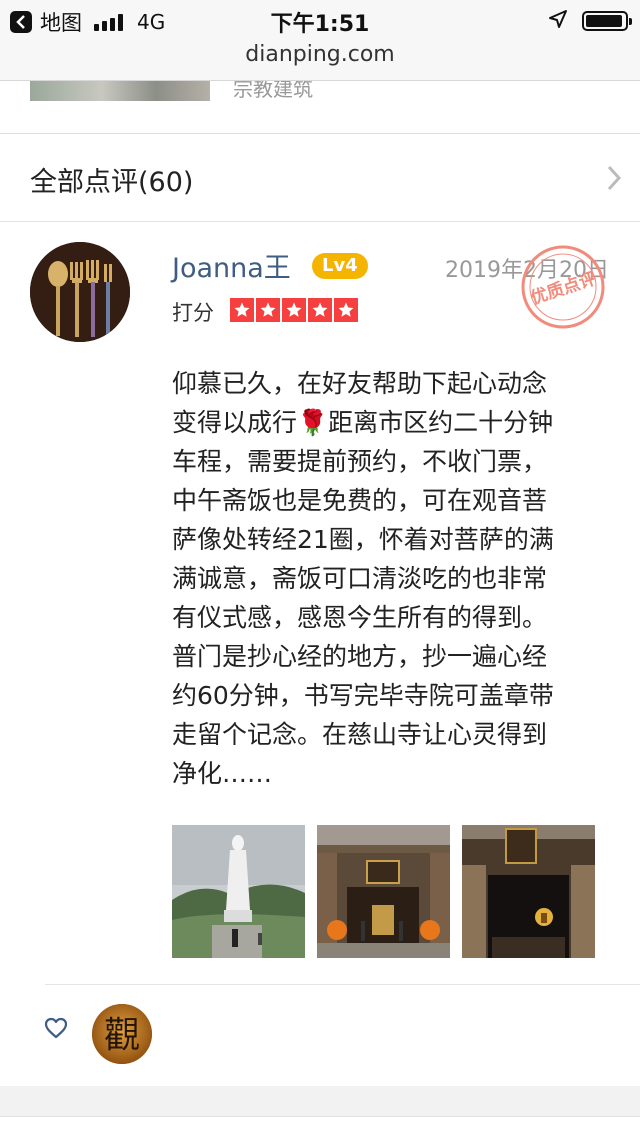 This screenshot has height=1137, width=640. I want to click on card-divider, so click(342, 984).